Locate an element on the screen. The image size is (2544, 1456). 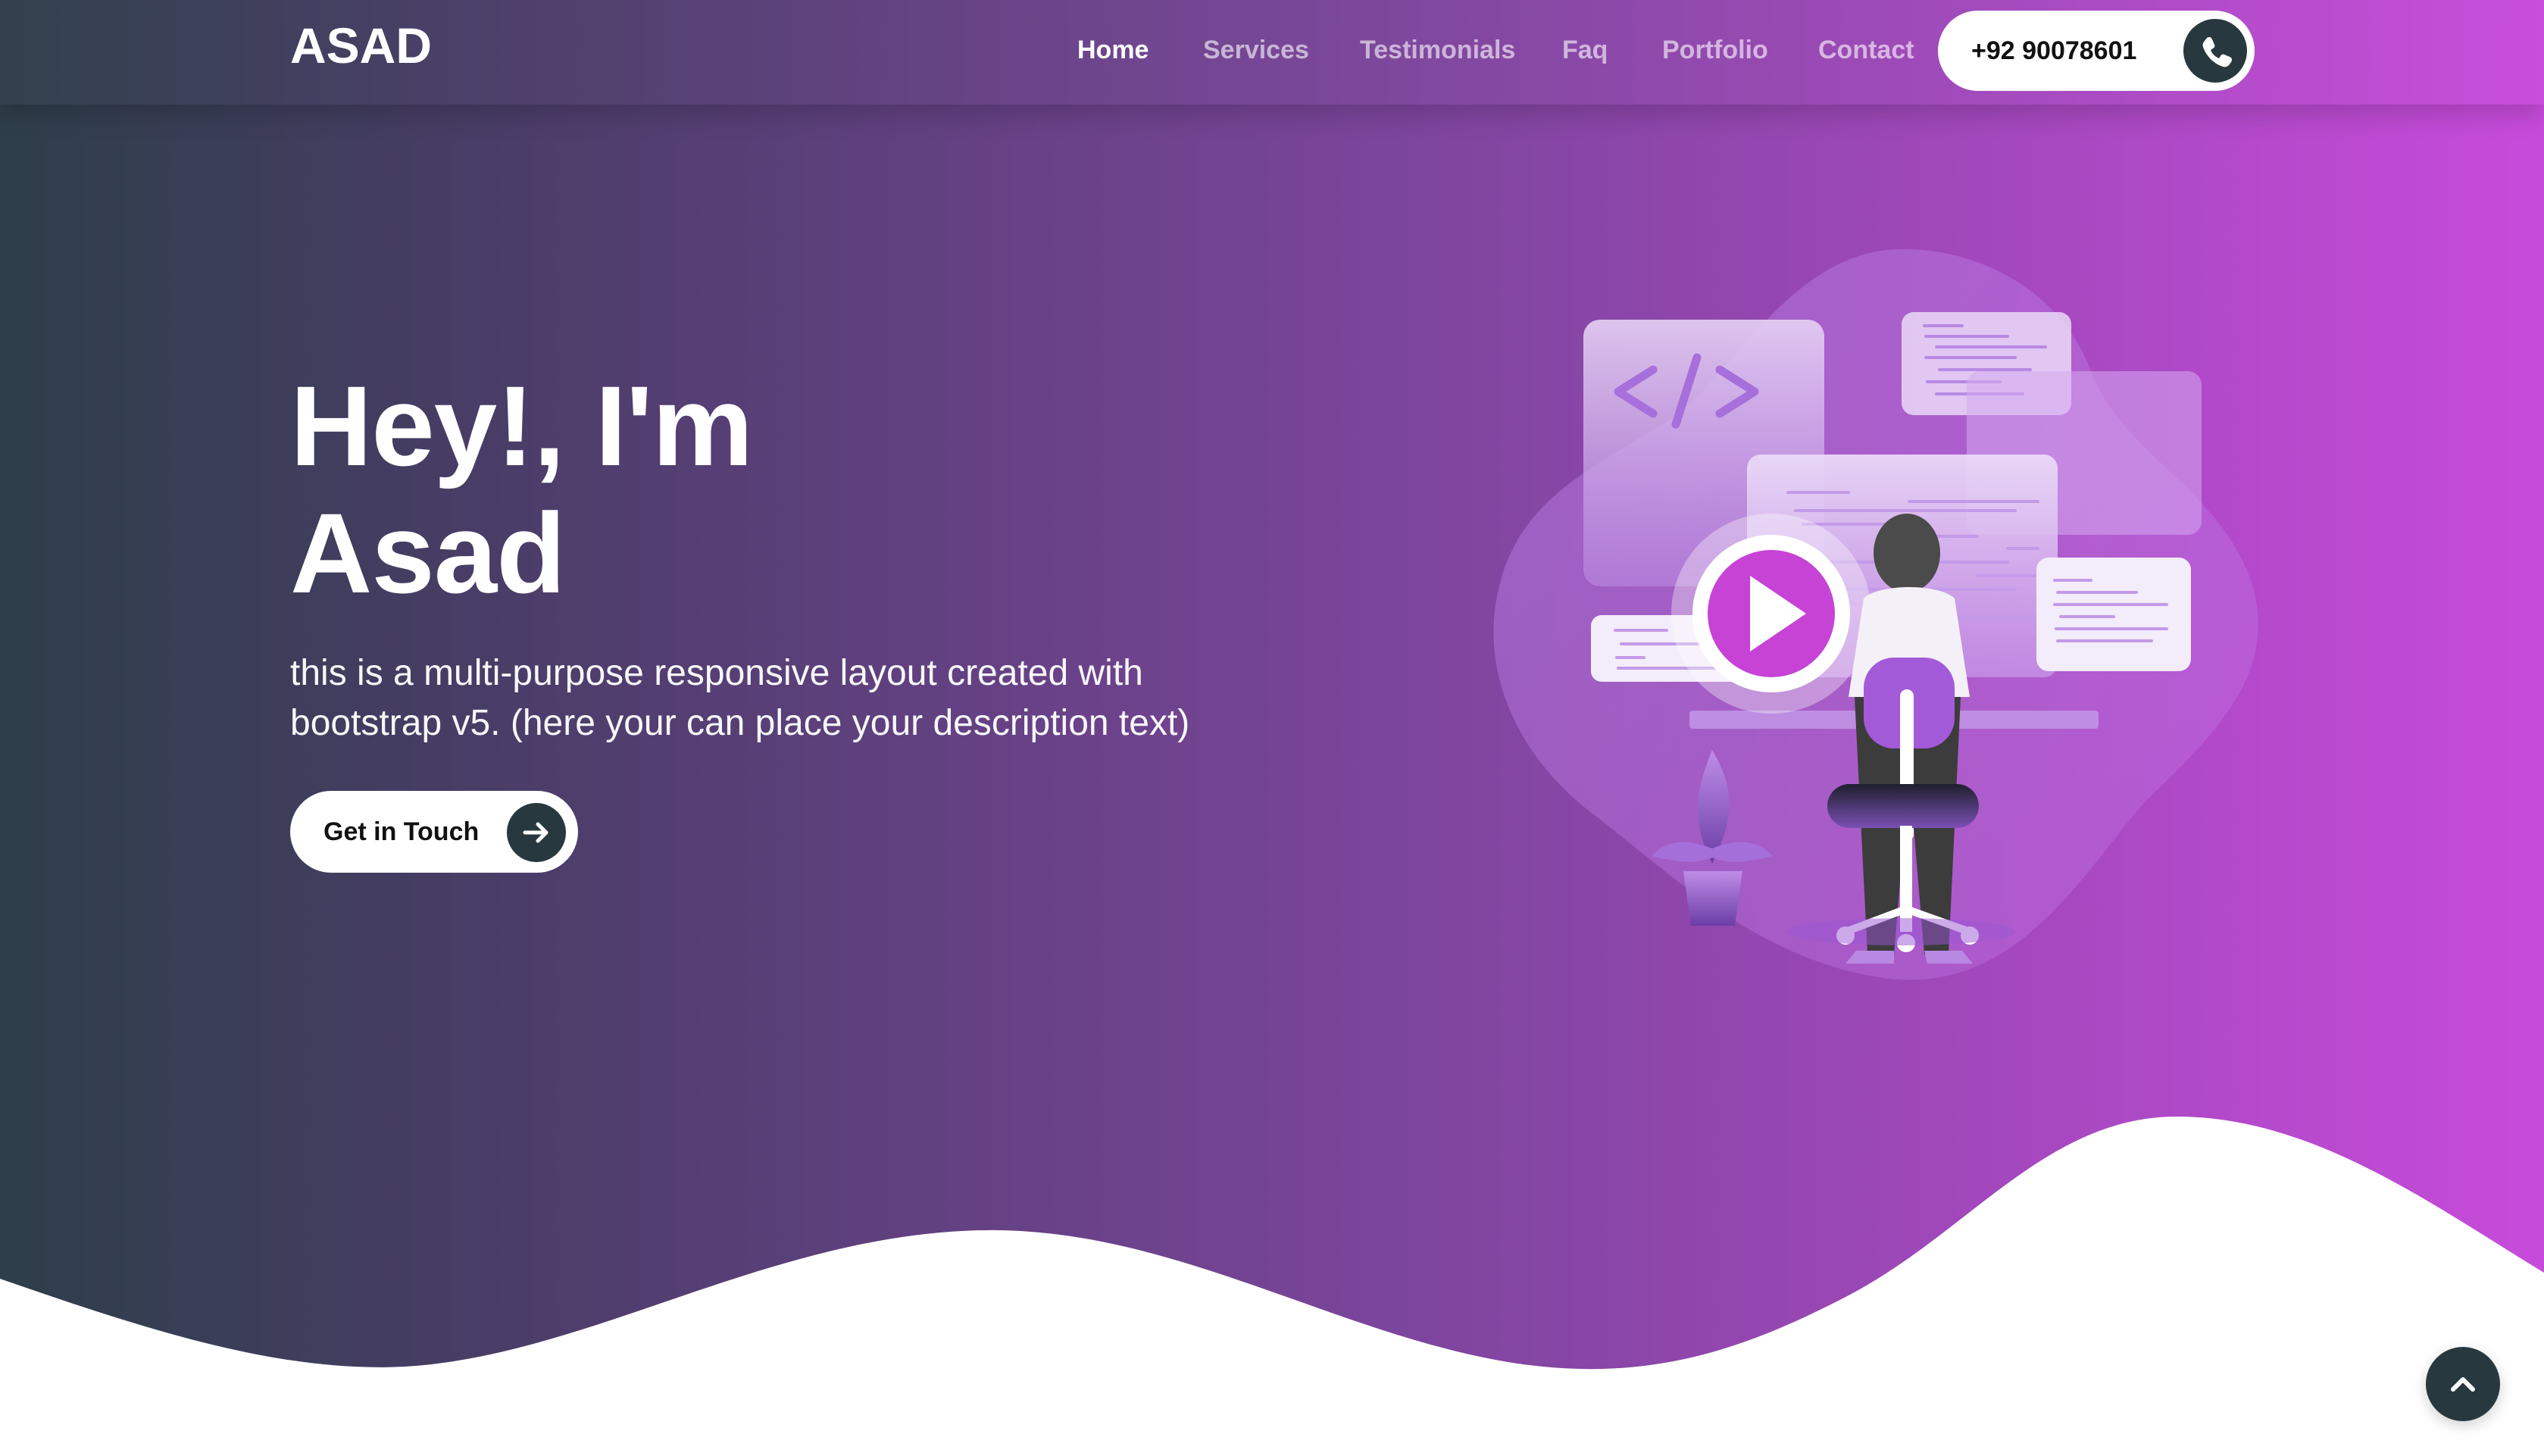
hero-title: Hey!, I'm Asad is located at coordinates (631, 489).